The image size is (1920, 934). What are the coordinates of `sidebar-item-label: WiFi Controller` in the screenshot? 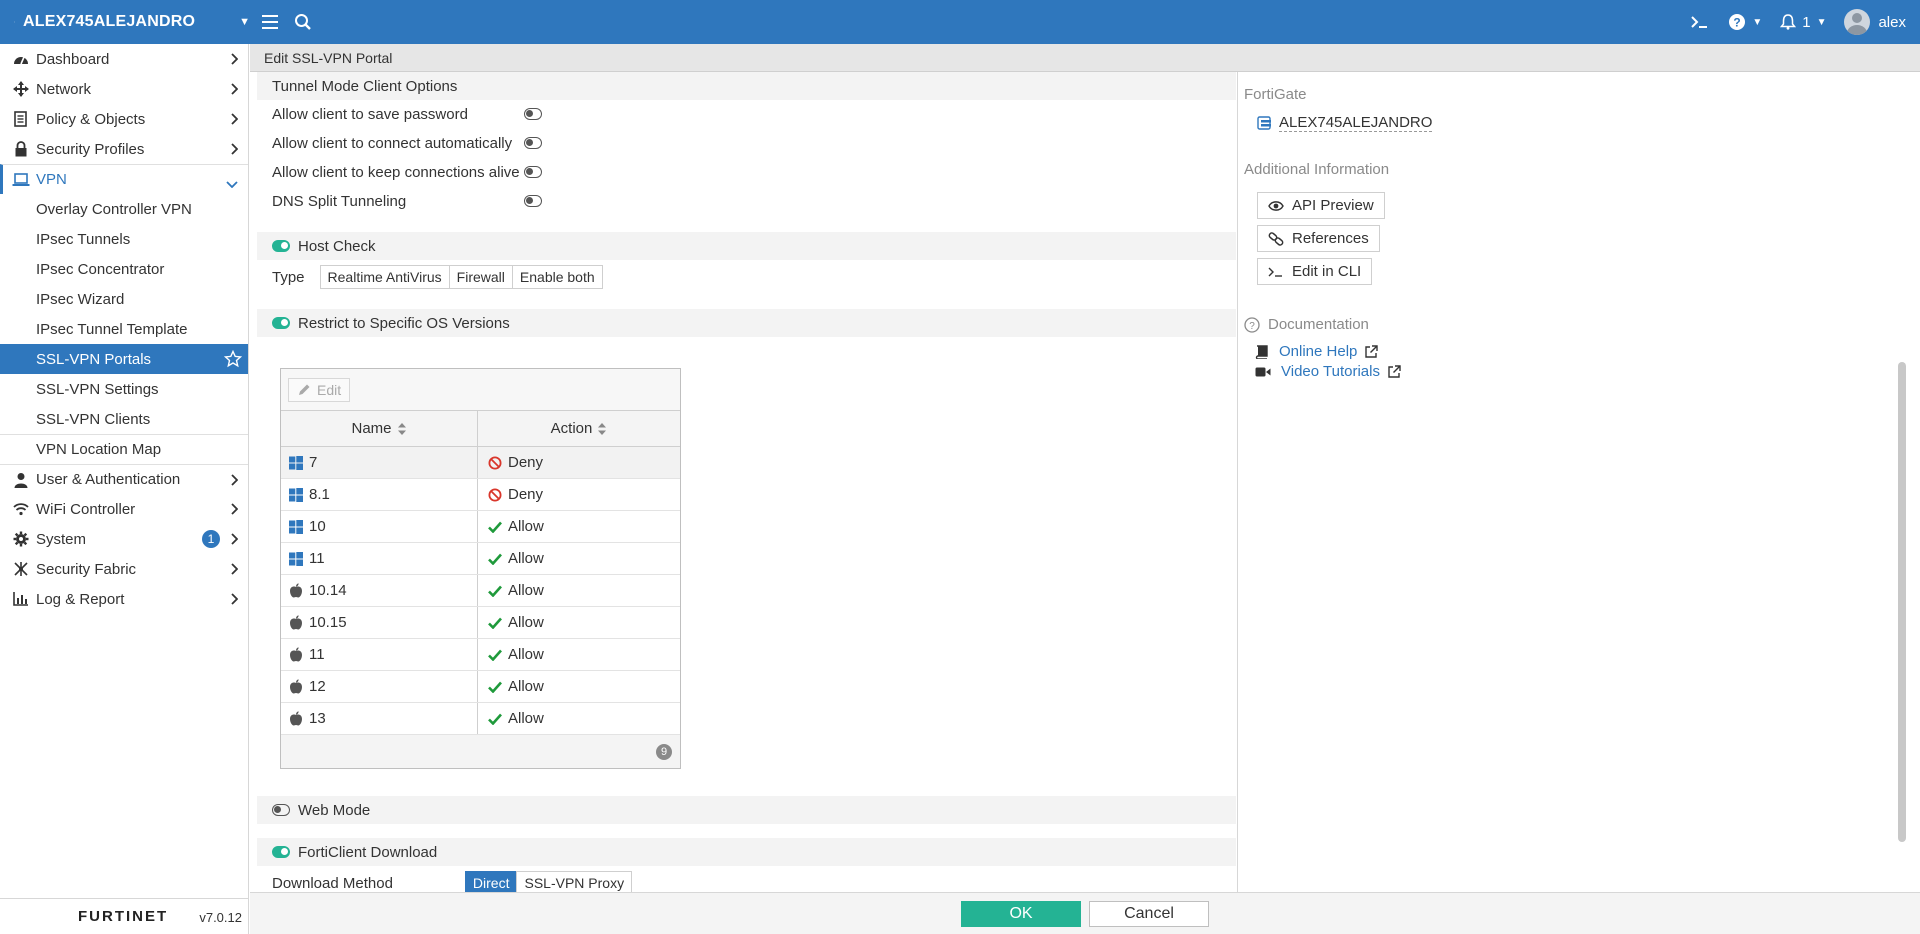 It's located at (86, 509).